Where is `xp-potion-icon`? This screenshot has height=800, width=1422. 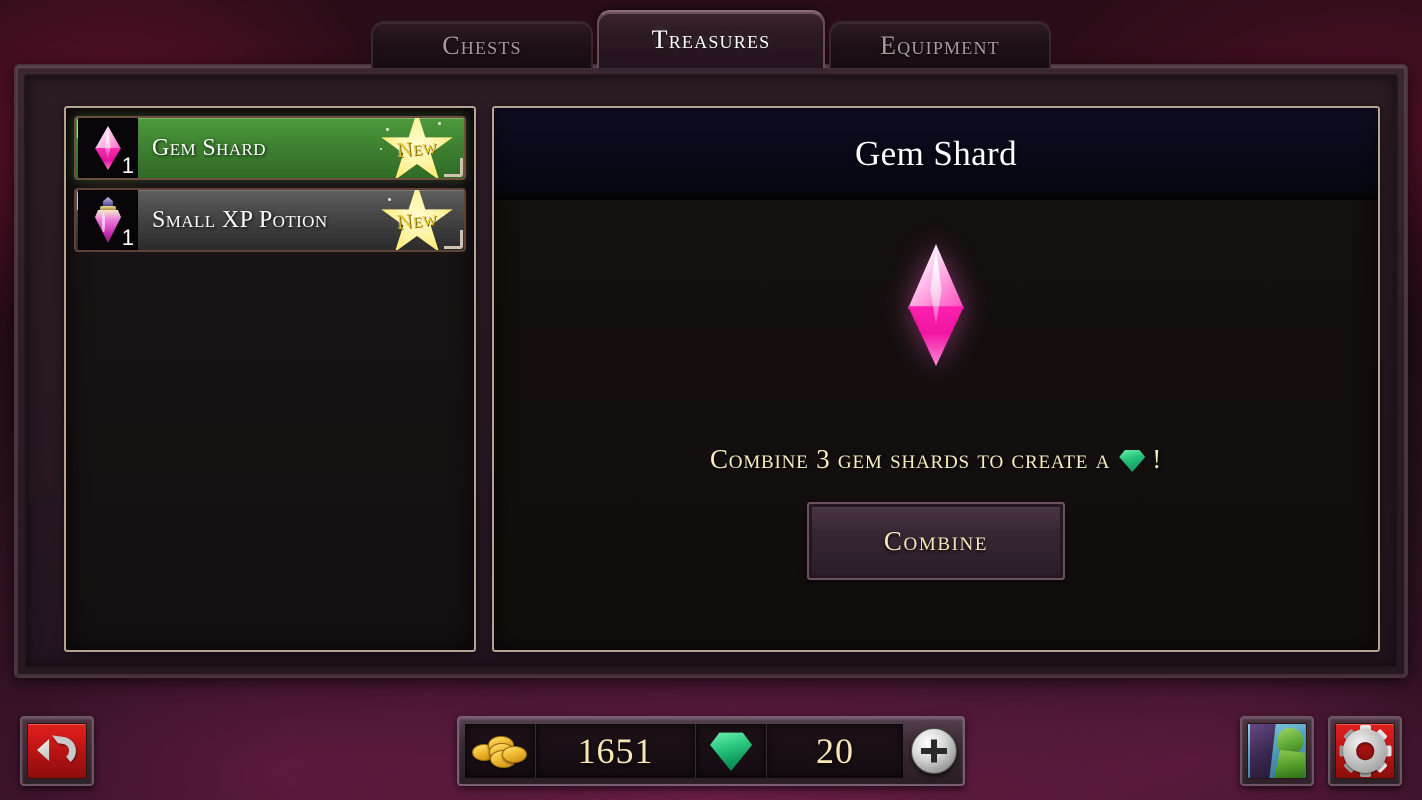
xp-potion-icon is located at coordinates (108, 220).